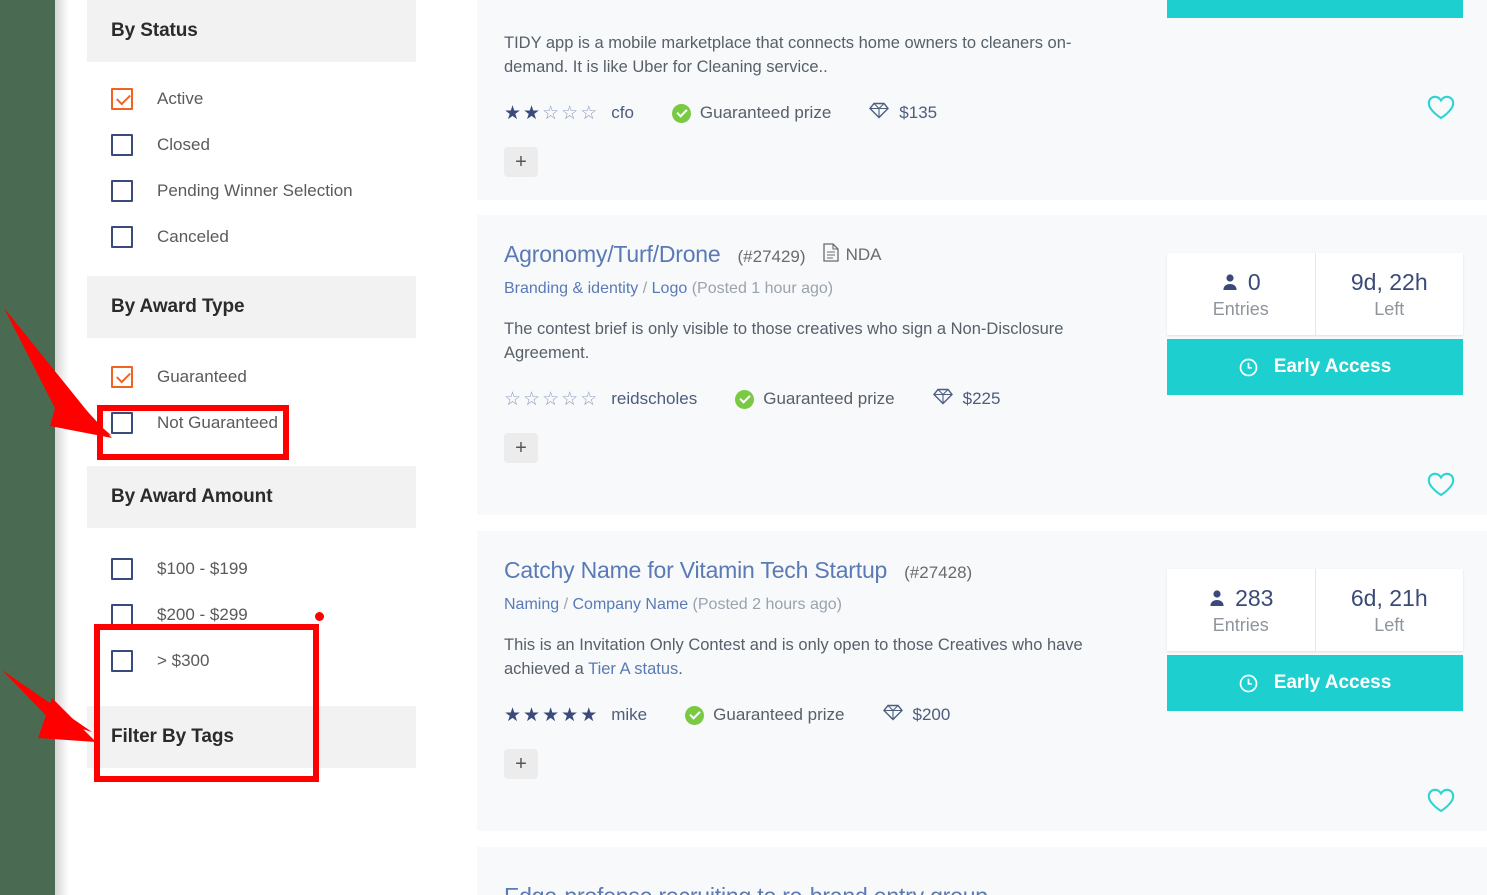  Describe the element at coordinates (122, 237) in the screenshot. I see `checkbox-canceled` at that location.